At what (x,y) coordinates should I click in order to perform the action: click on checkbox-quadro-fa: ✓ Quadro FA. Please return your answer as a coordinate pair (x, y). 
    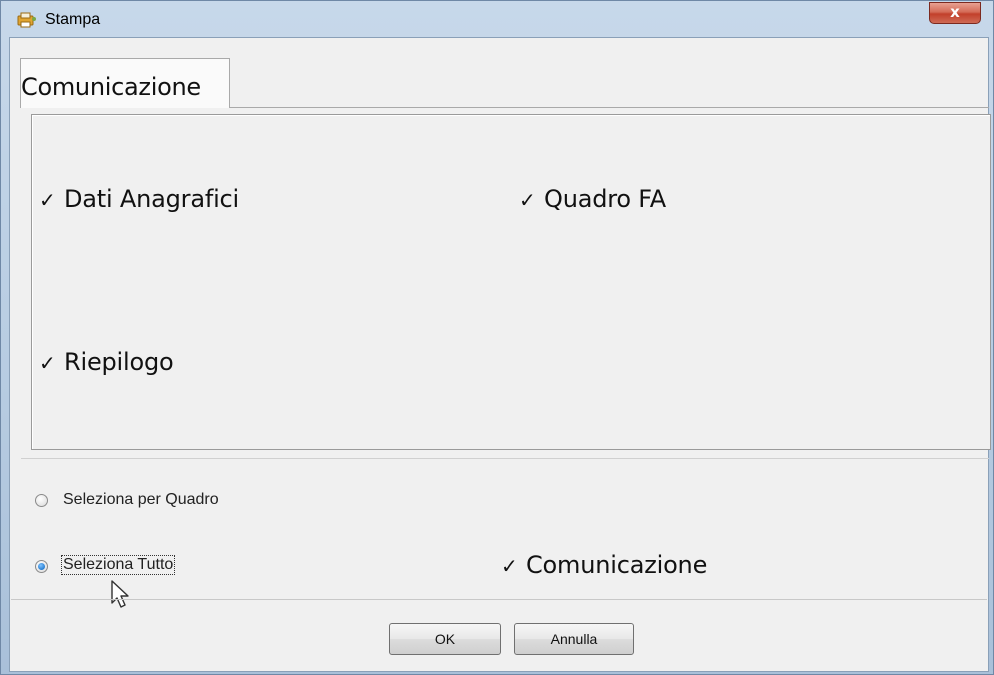
    Looking at the image, I should click on (592, 199).